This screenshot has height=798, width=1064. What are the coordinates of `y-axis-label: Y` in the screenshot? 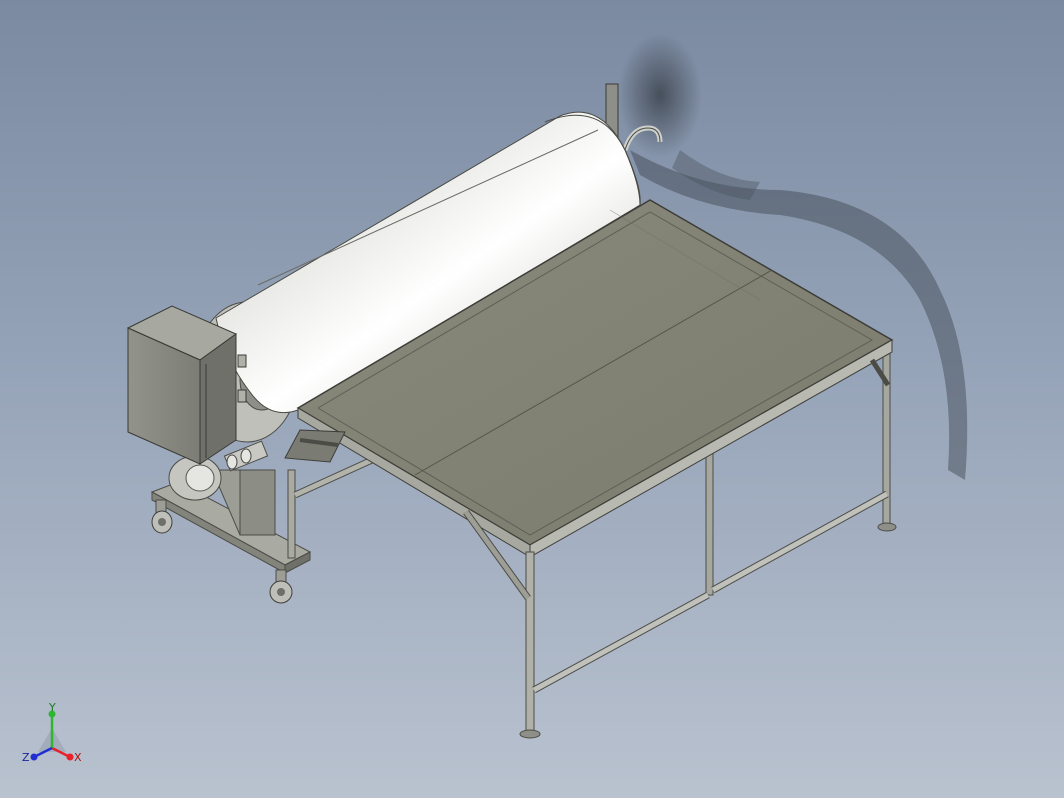 It's located at (52, 707).